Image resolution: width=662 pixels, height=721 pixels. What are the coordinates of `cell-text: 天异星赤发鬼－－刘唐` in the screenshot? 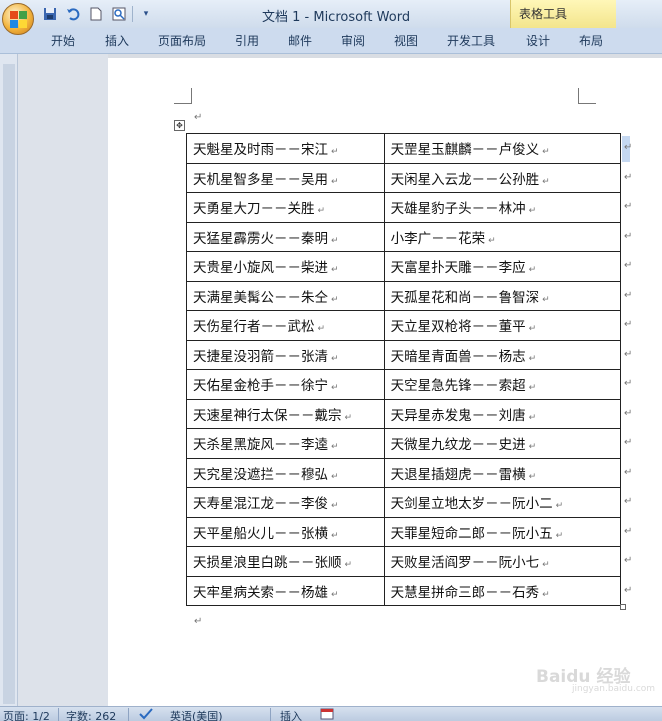 It's located at (458, 415).